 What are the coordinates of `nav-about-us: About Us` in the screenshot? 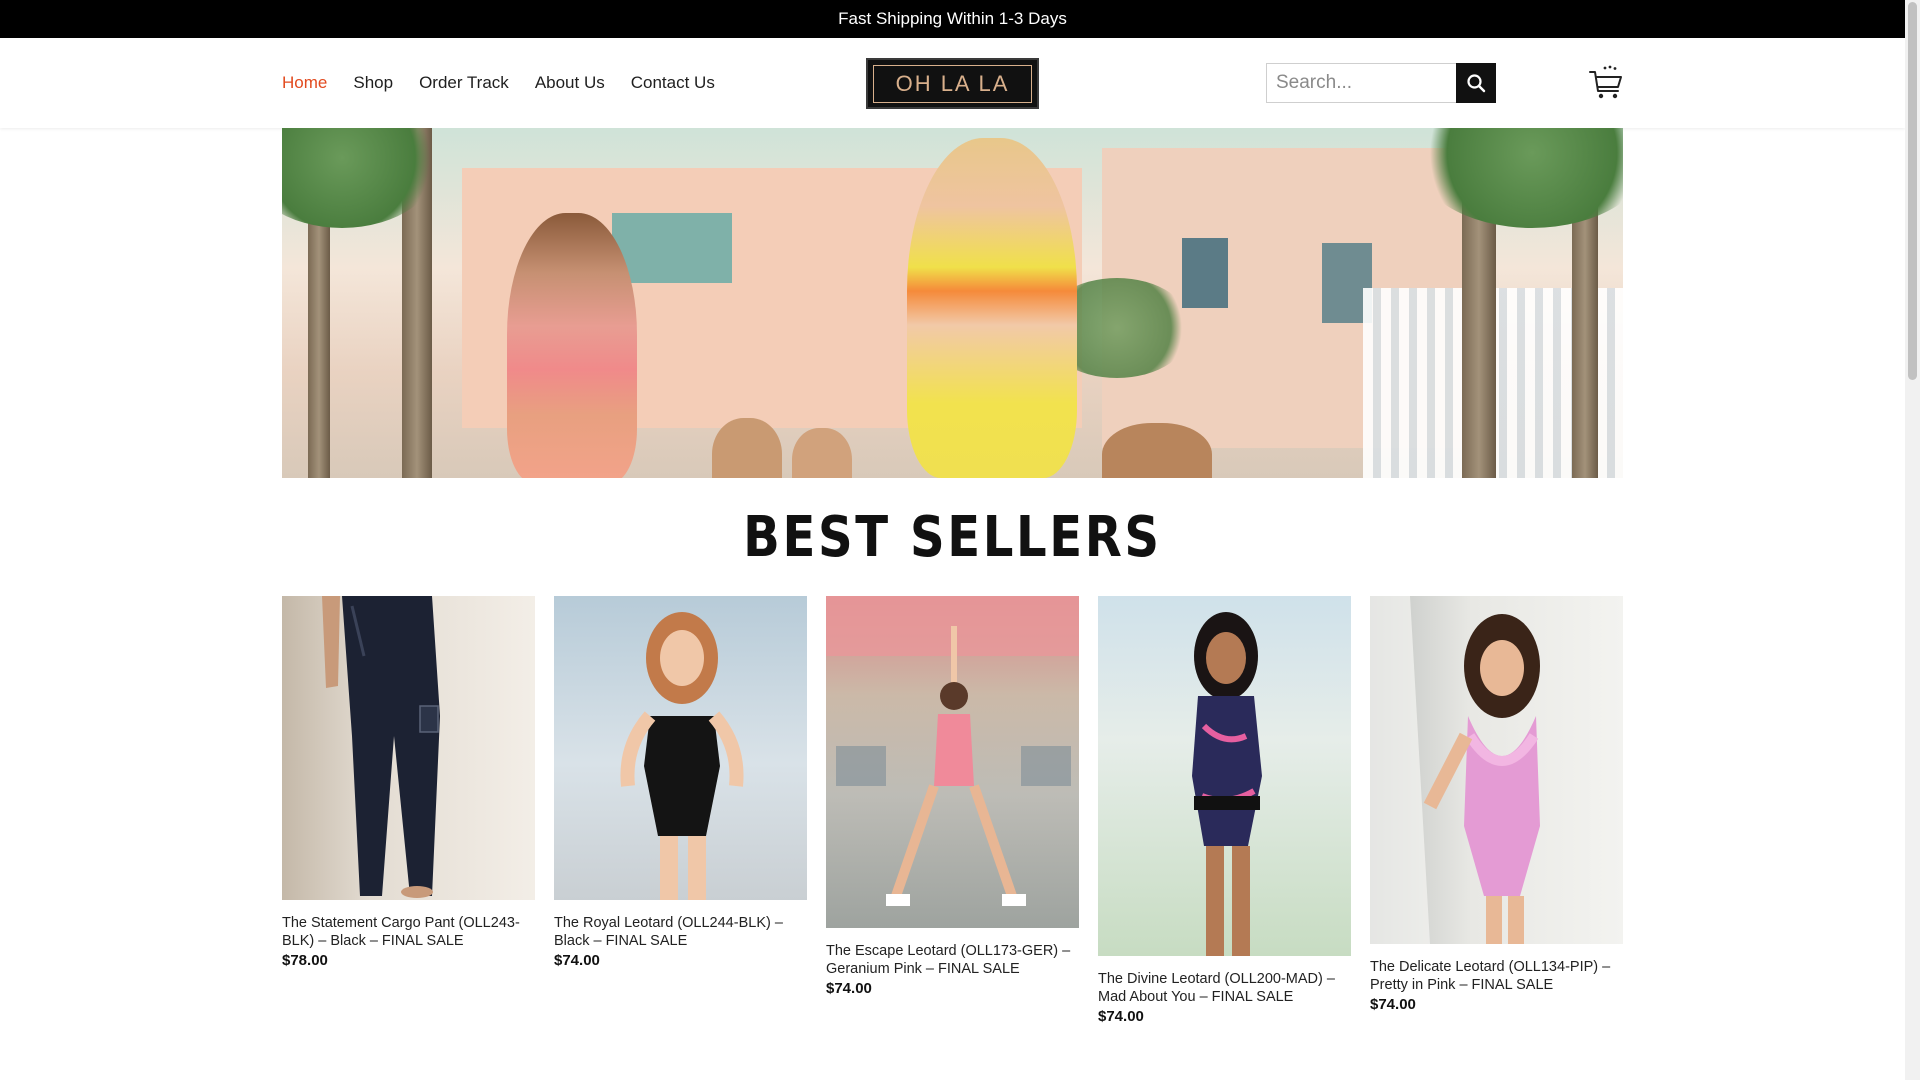 It's located at (570, 83).